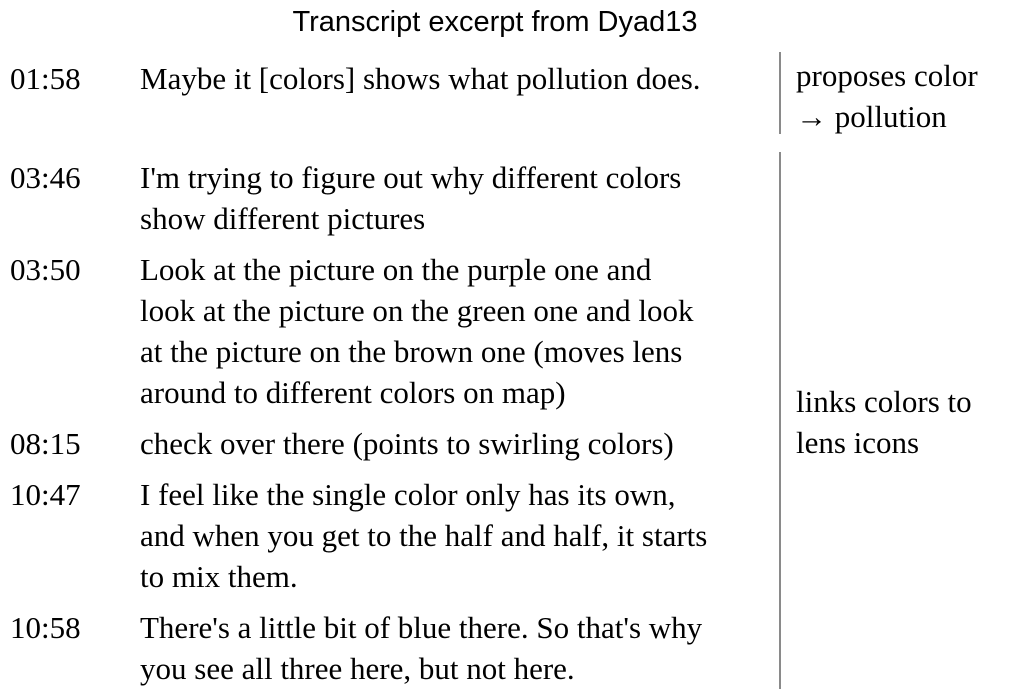 This screenshot has height=699, width=1016. I want to click on utterance-line: to mix them., so click(219, 576).